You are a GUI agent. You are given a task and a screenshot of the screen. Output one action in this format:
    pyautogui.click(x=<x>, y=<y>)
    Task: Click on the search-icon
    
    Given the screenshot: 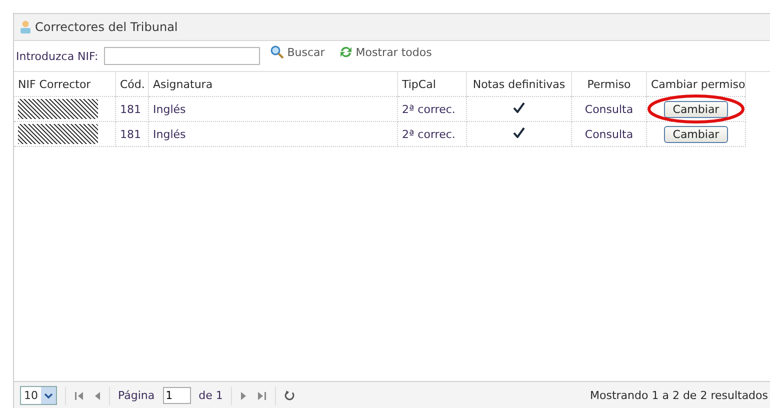 What is the action you would take?
    pyautogui.click(x=277, y=52)
    